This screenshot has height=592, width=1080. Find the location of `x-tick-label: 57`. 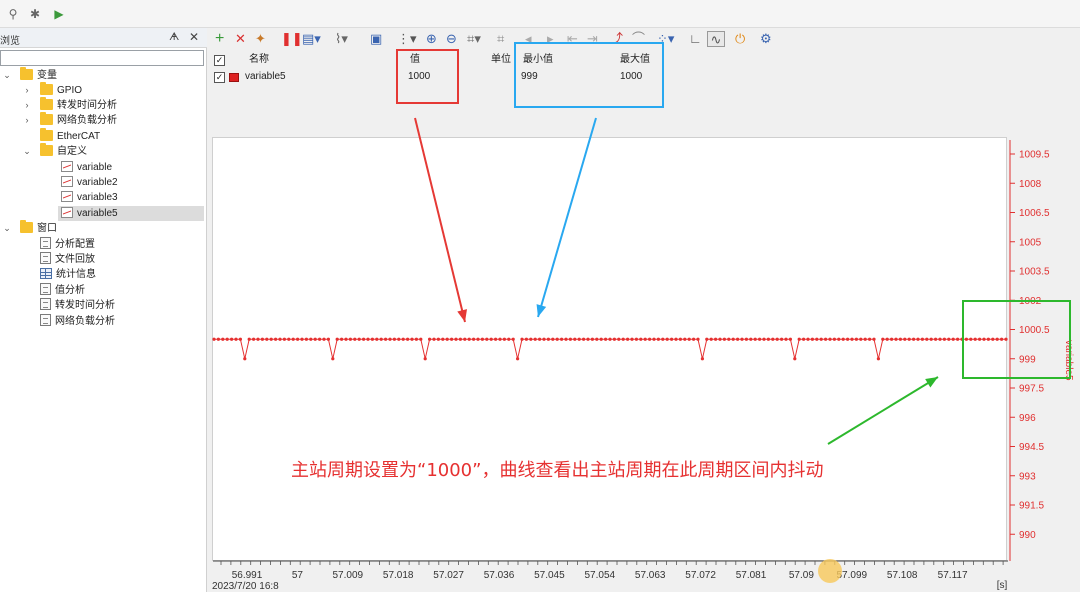

x-tick-label: 57 is located at coordinates (298, 575).